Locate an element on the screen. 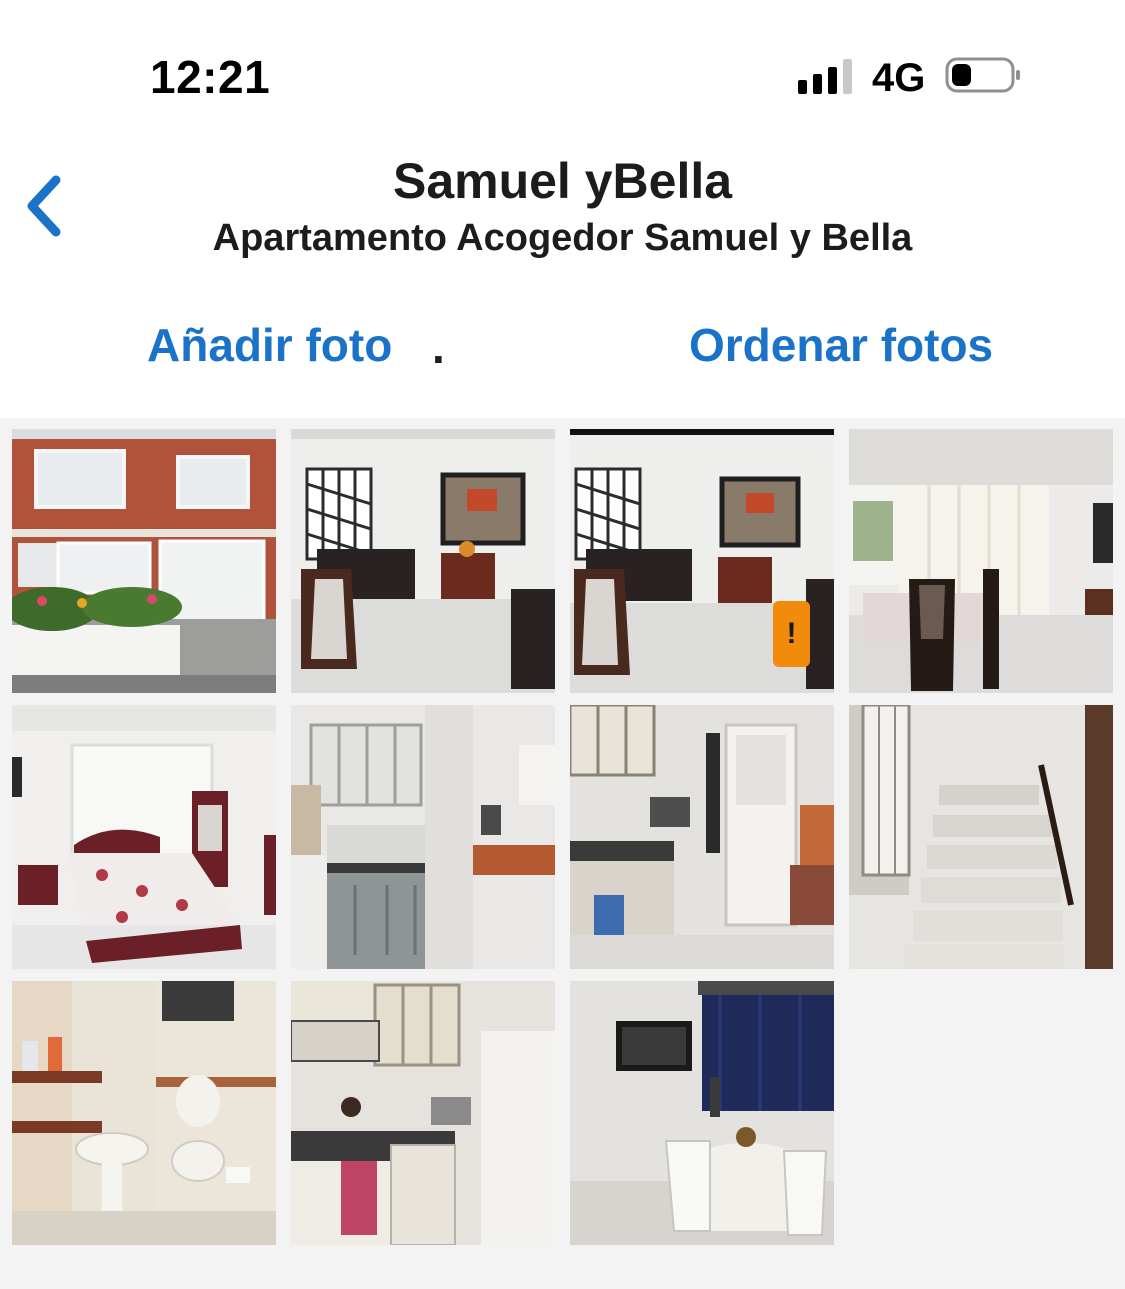 Image resolution: width=1125 pixels, height=1289 pixels. warning-badge: ! is located at coordinates (791, 634).